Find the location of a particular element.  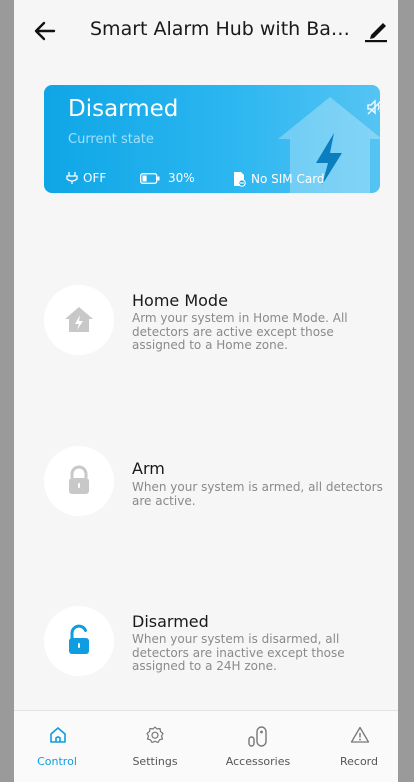

battery-status: 30% is located at coordinates (167, 178).